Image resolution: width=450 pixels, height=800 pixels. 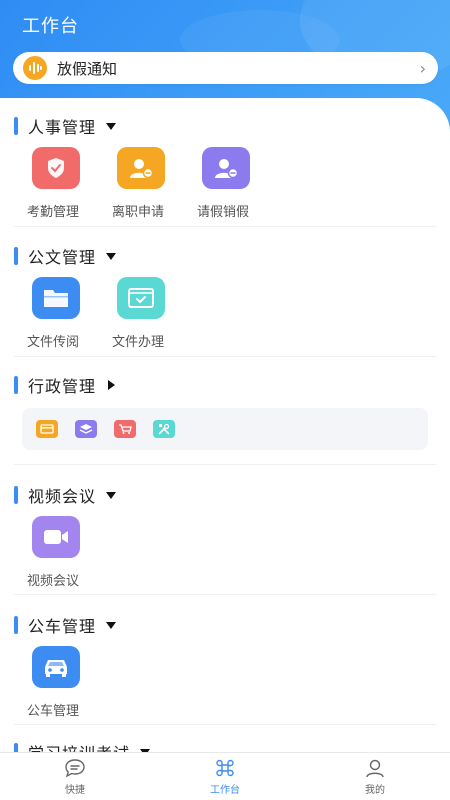 What do you see at coordinates (62, 496) in the screenshot?
I see `section-title: 视频会议` at bounding box center [62, 496].